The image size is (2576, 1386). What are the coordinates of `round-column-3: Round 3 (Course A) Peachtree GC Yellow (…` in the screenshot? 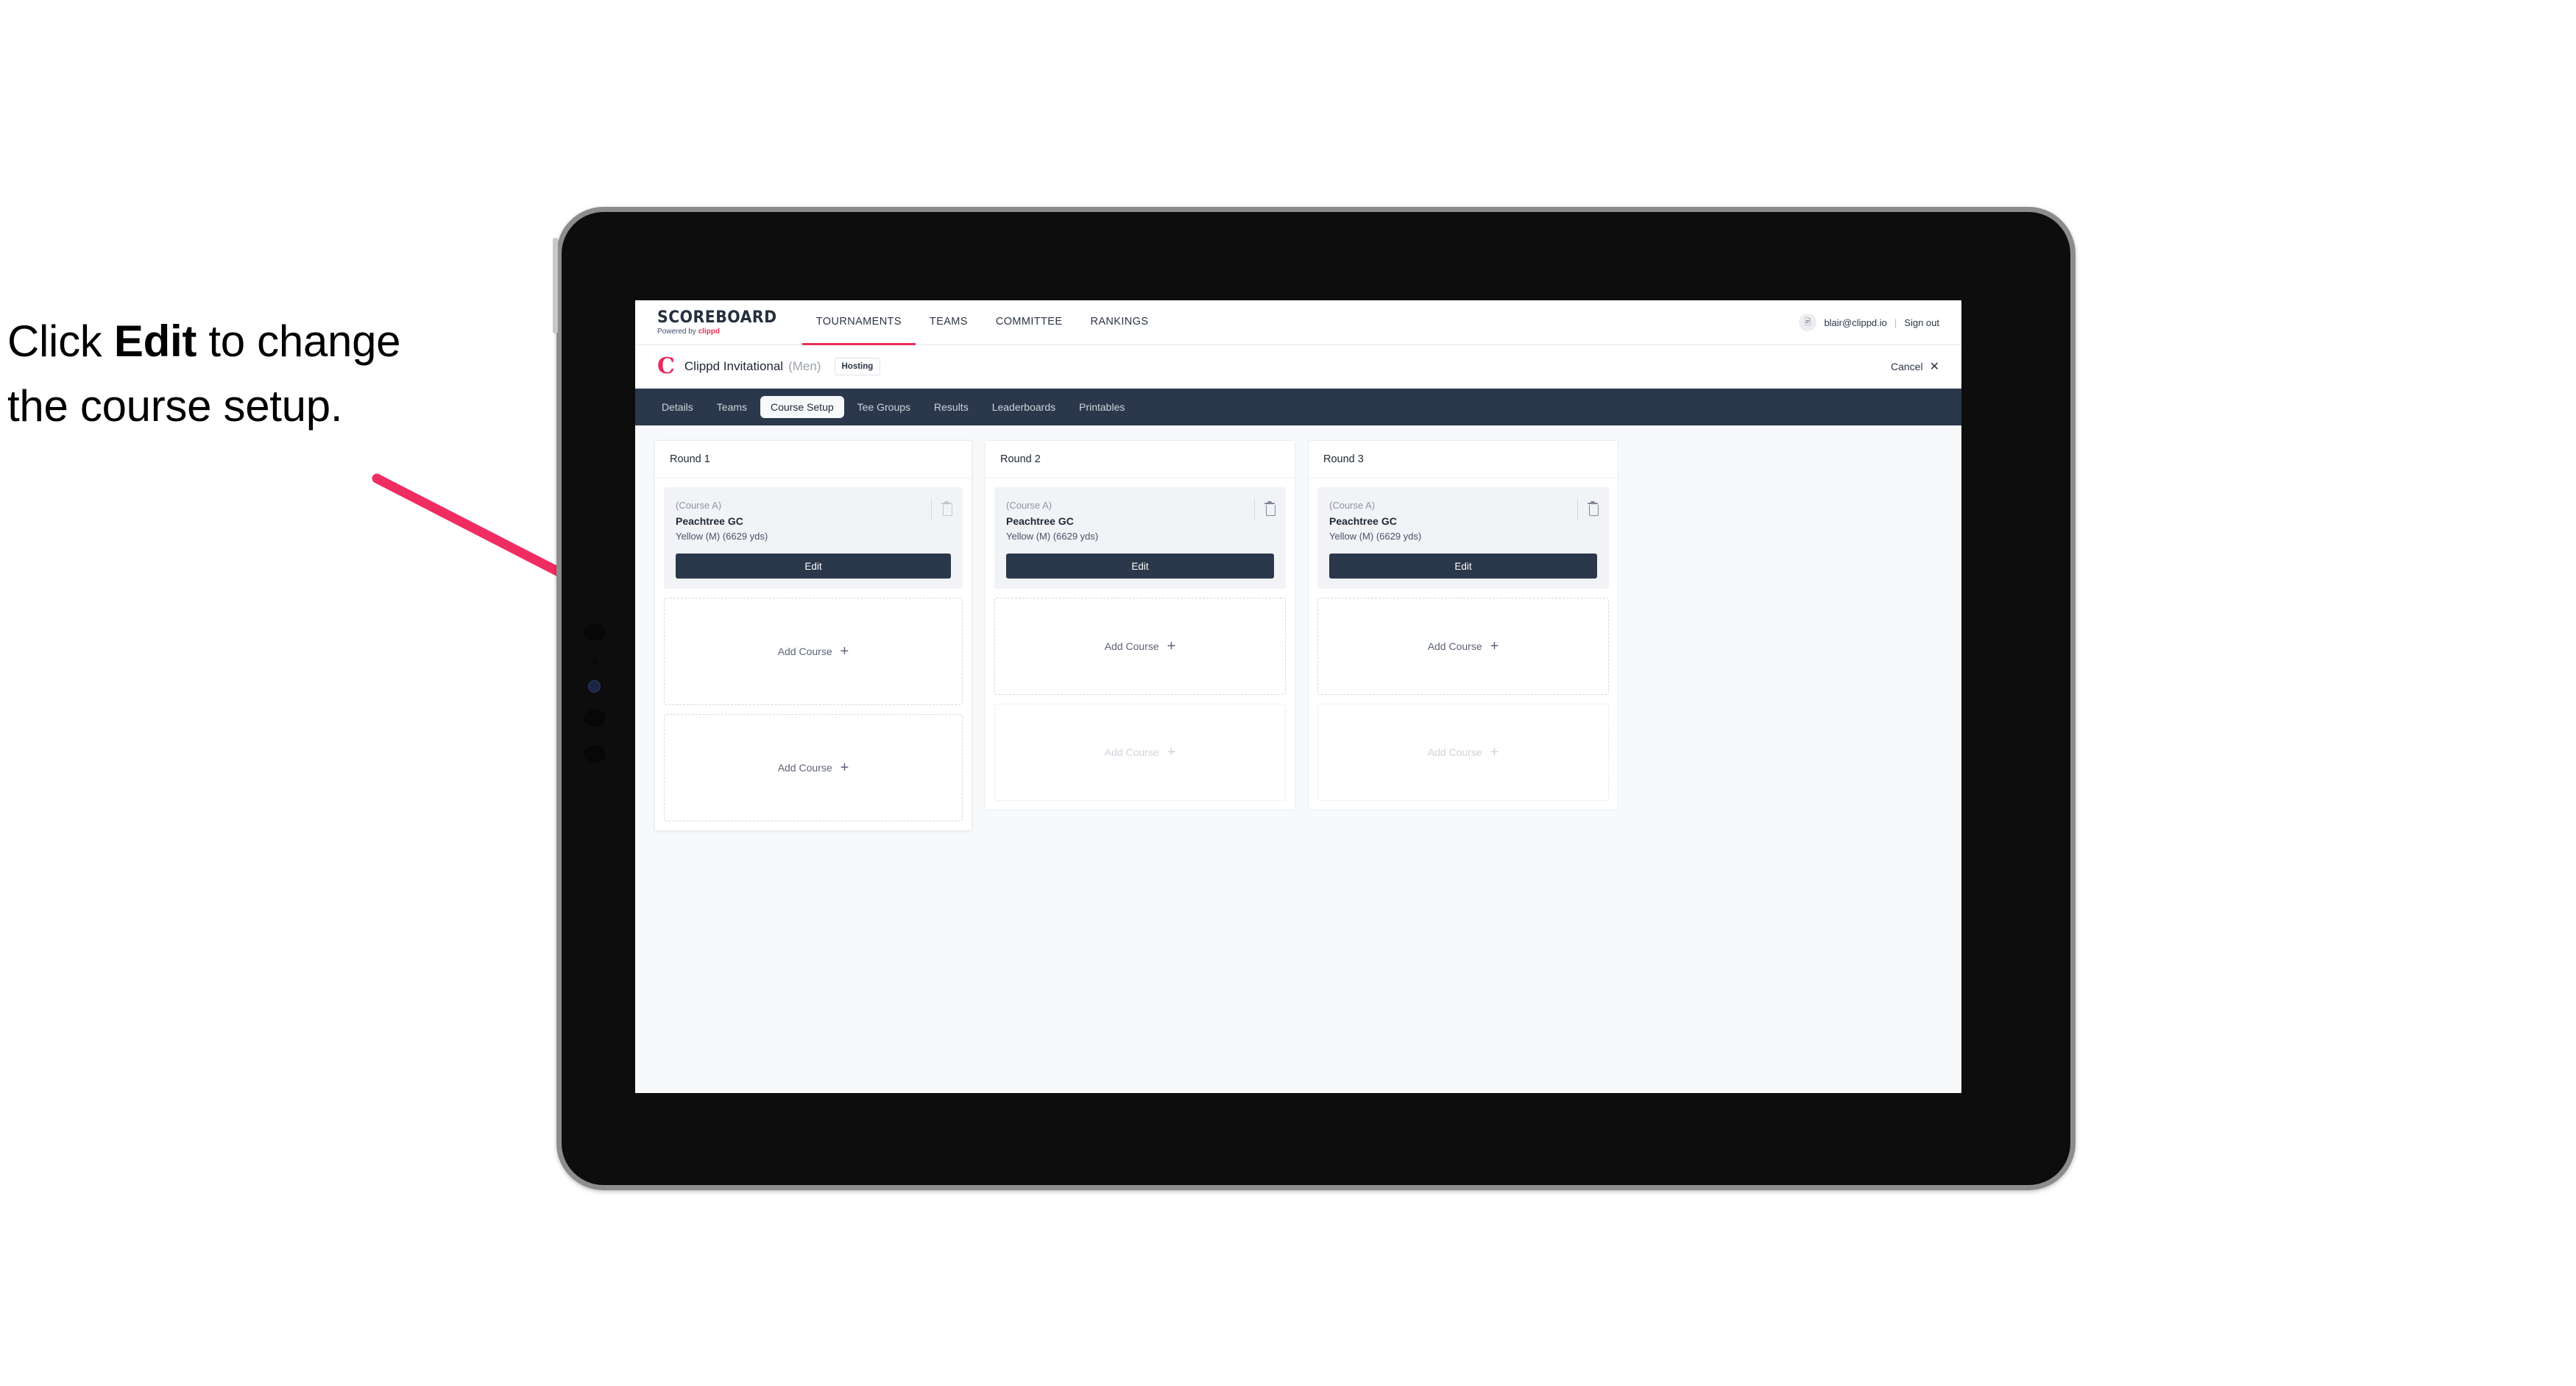 It's located at (1463, 625).